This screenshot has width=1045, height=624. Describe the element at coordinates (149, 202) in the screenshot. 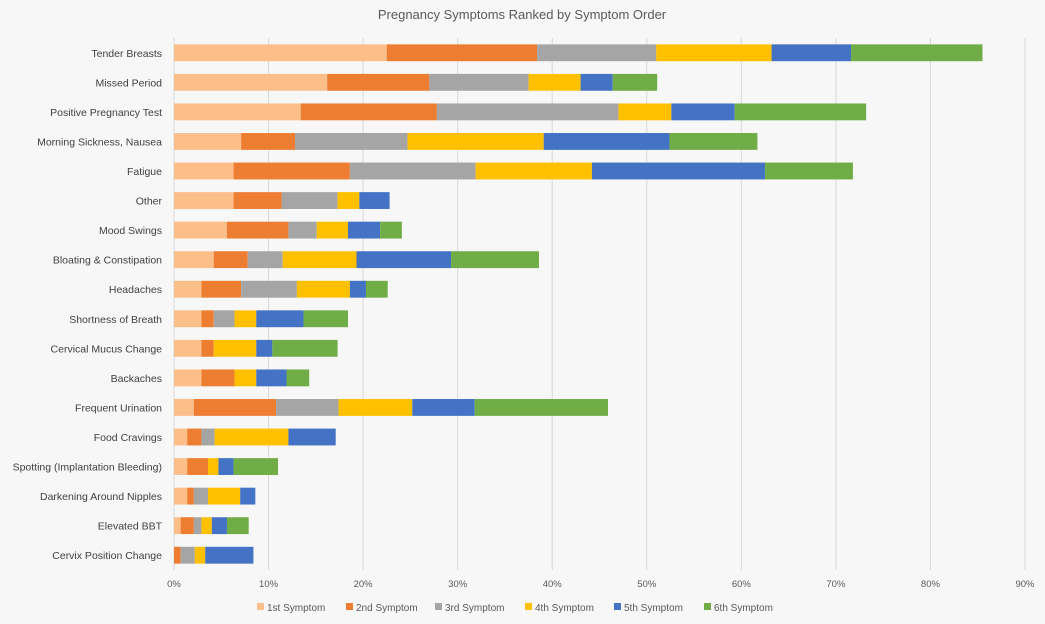

I see `category-label: Other` at that location.